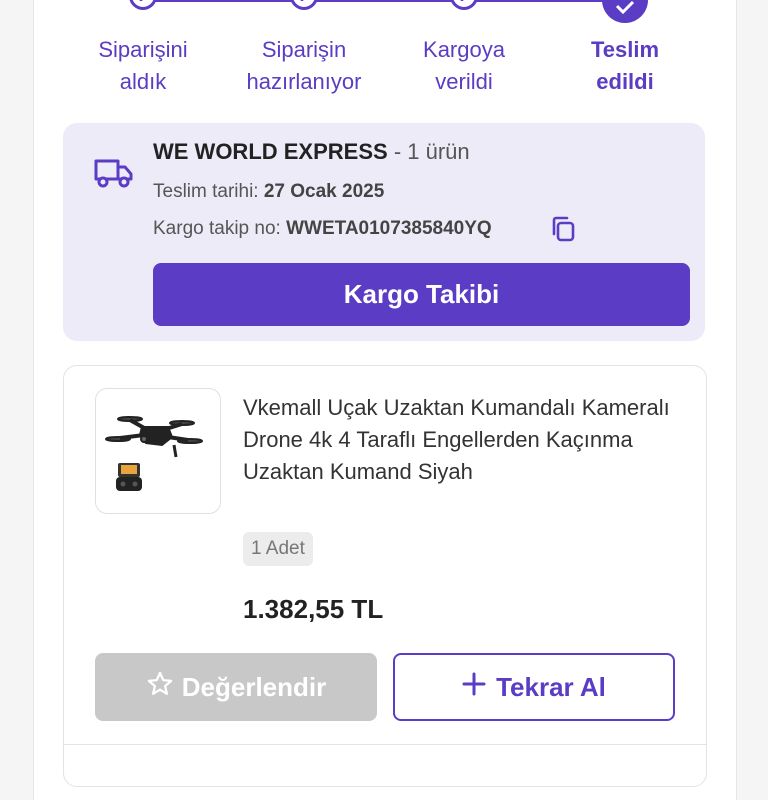 The height and width of the screenshot is (800, 768). What do you see at coordinates (160, 687) in the screenshot?
I see `star-icon` at bounding box center [160, 687].